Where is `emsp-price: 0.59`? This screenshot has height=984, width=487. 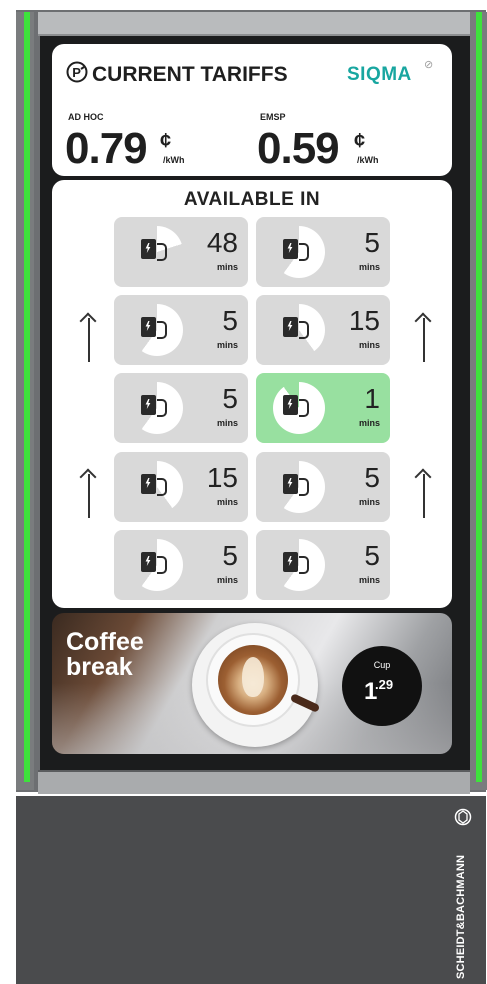 emsp-price: 0.59 is located at coordinates (298, 148).